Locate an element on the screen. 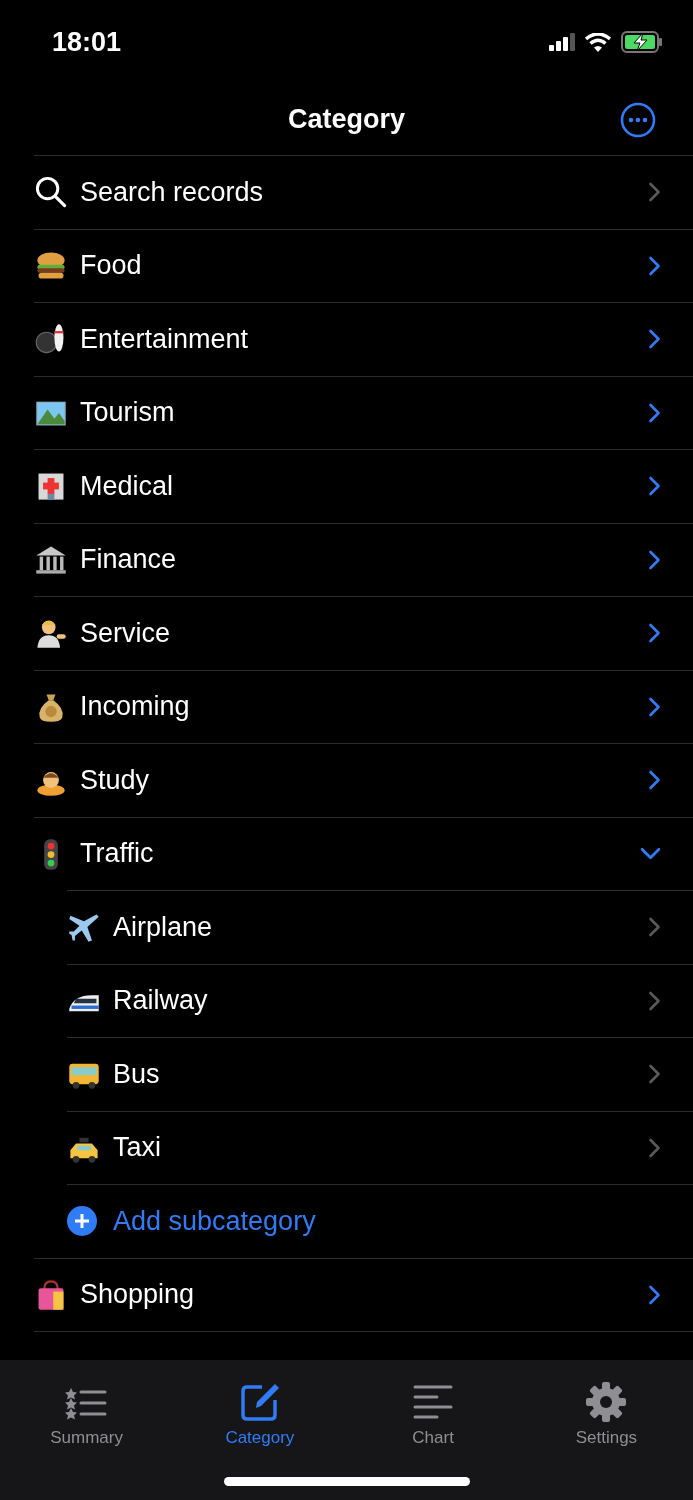  subcategory-name: Railway is located at coordinates (380, 1001).